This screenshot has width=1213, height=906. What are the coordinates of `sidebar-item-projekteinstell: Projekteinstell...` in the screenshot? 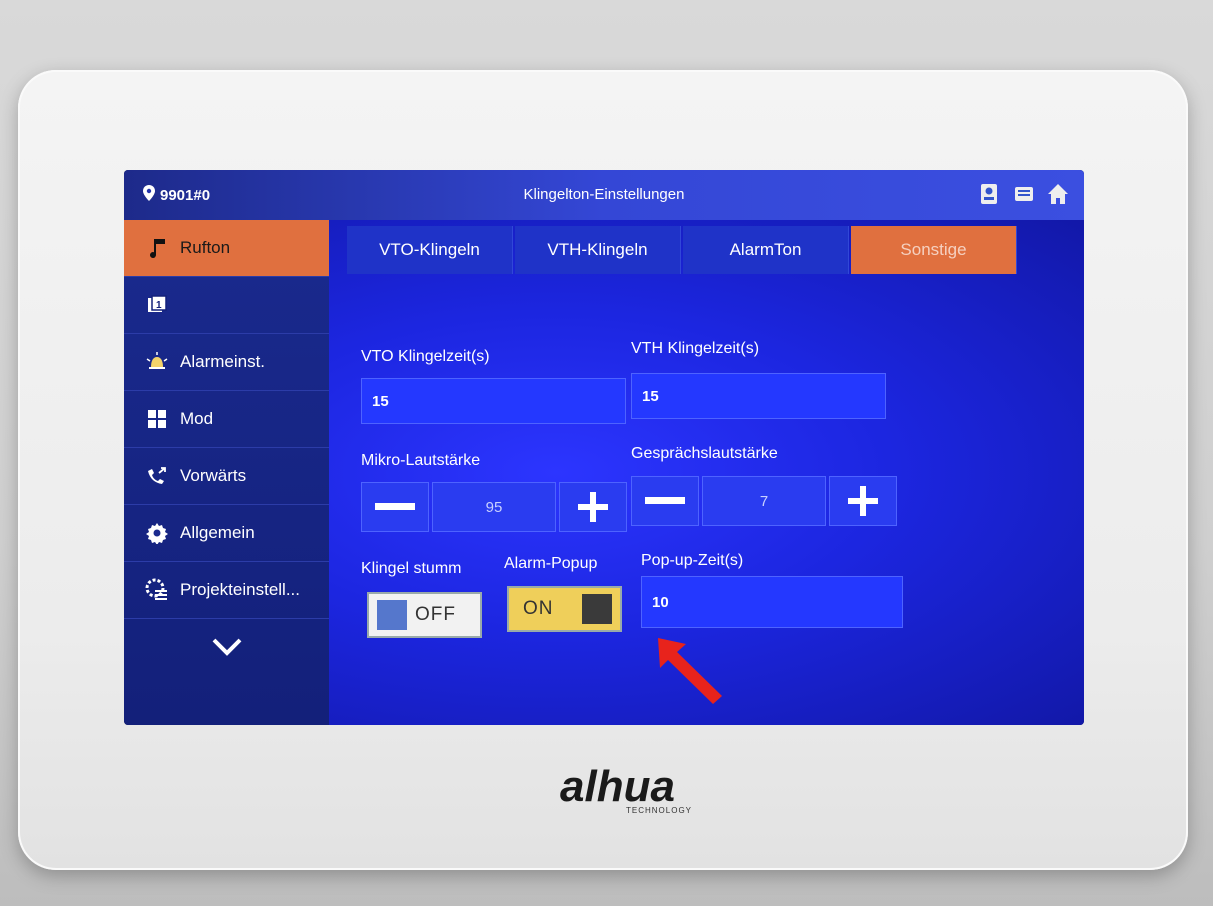 It's located at (226, 590).